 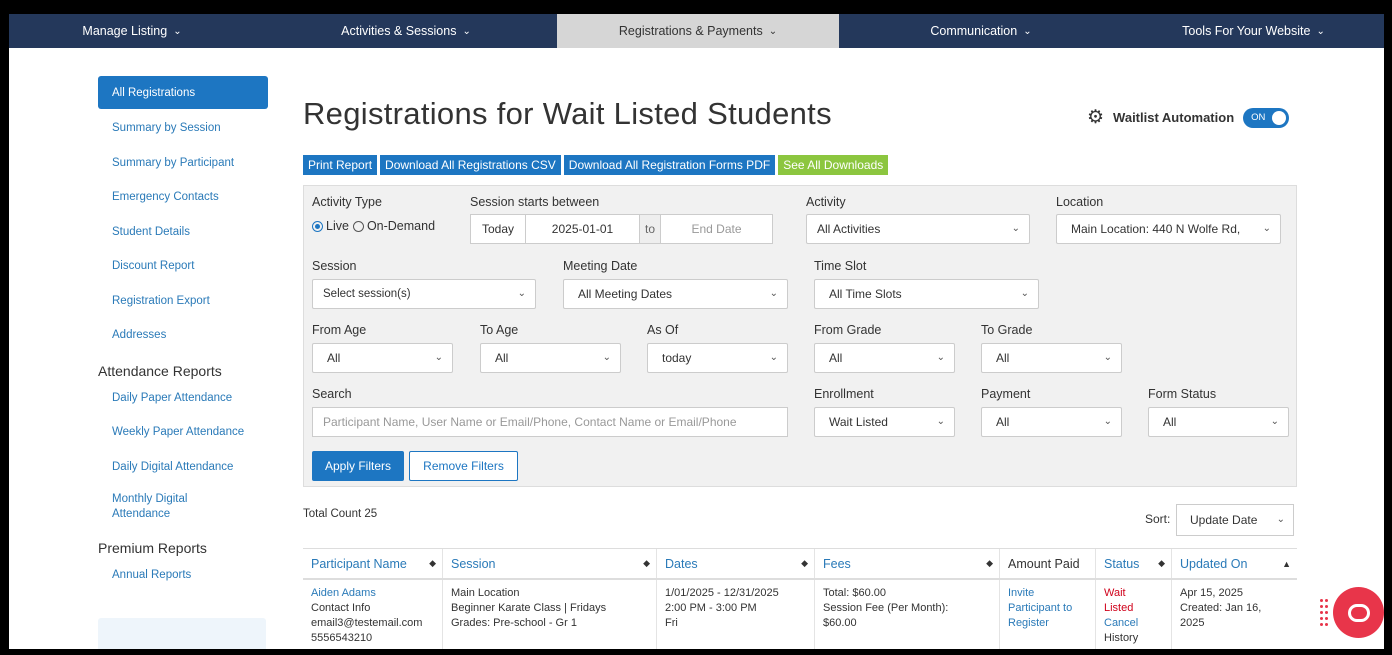 I want to click on chat-widget-button, so click(x=1358, y=612).